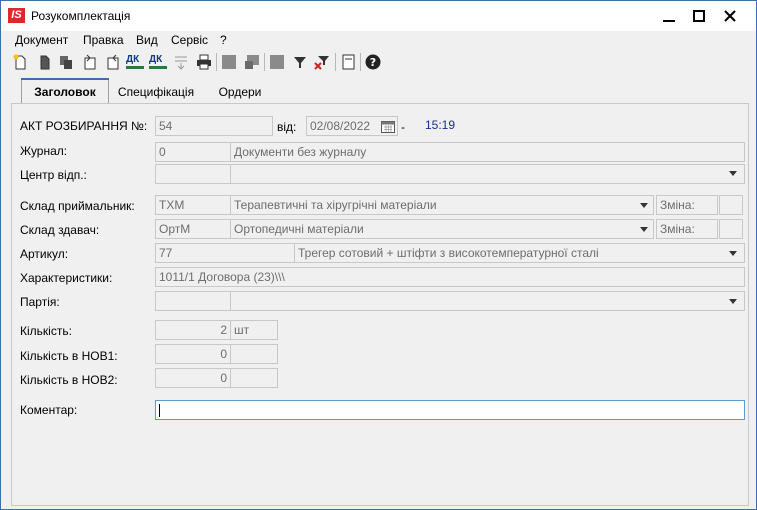 This screenshot has width=757, height=510. I want to click on date-value: 02/08/2022, so click(340, 126).